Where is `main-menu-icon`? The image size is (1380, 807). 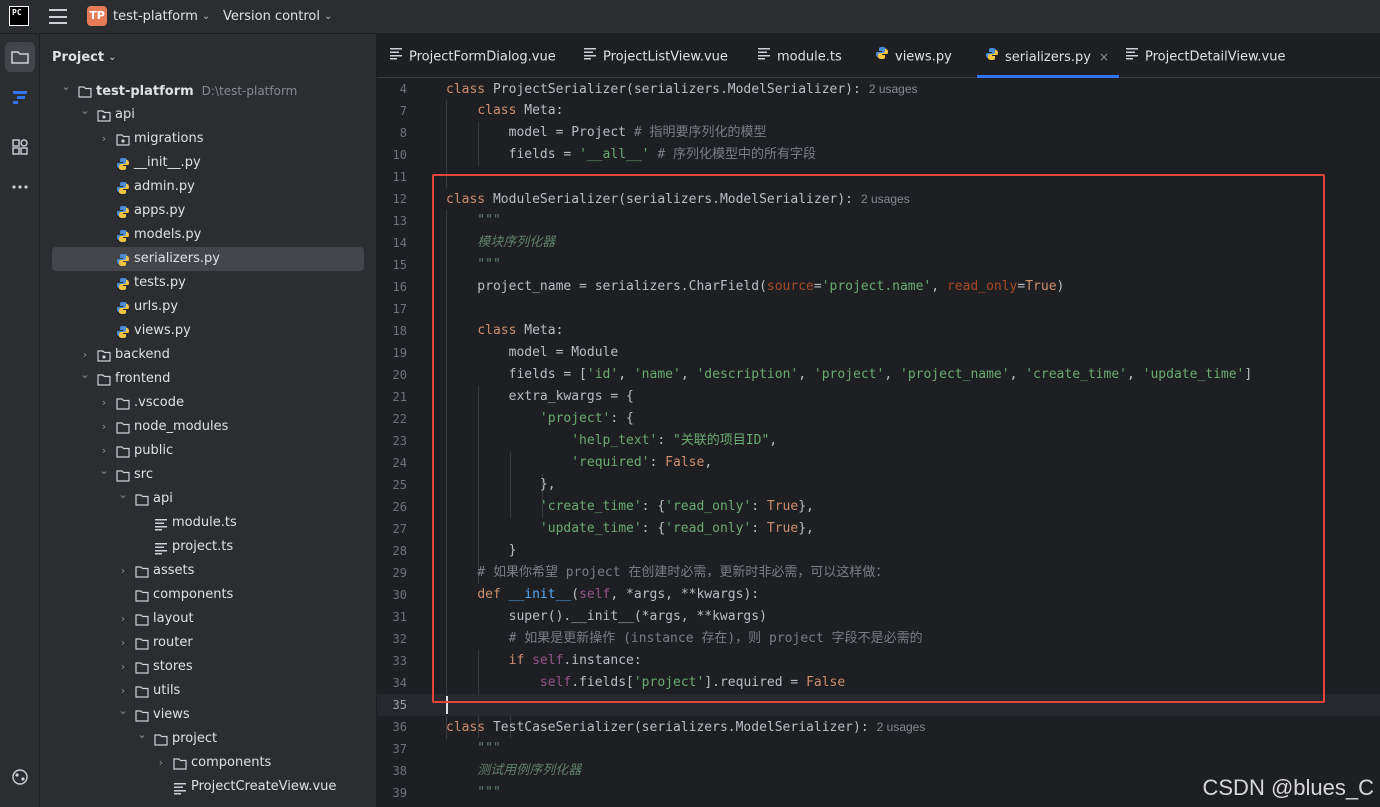
main-menu-icon is located at coordinates (58, 16).